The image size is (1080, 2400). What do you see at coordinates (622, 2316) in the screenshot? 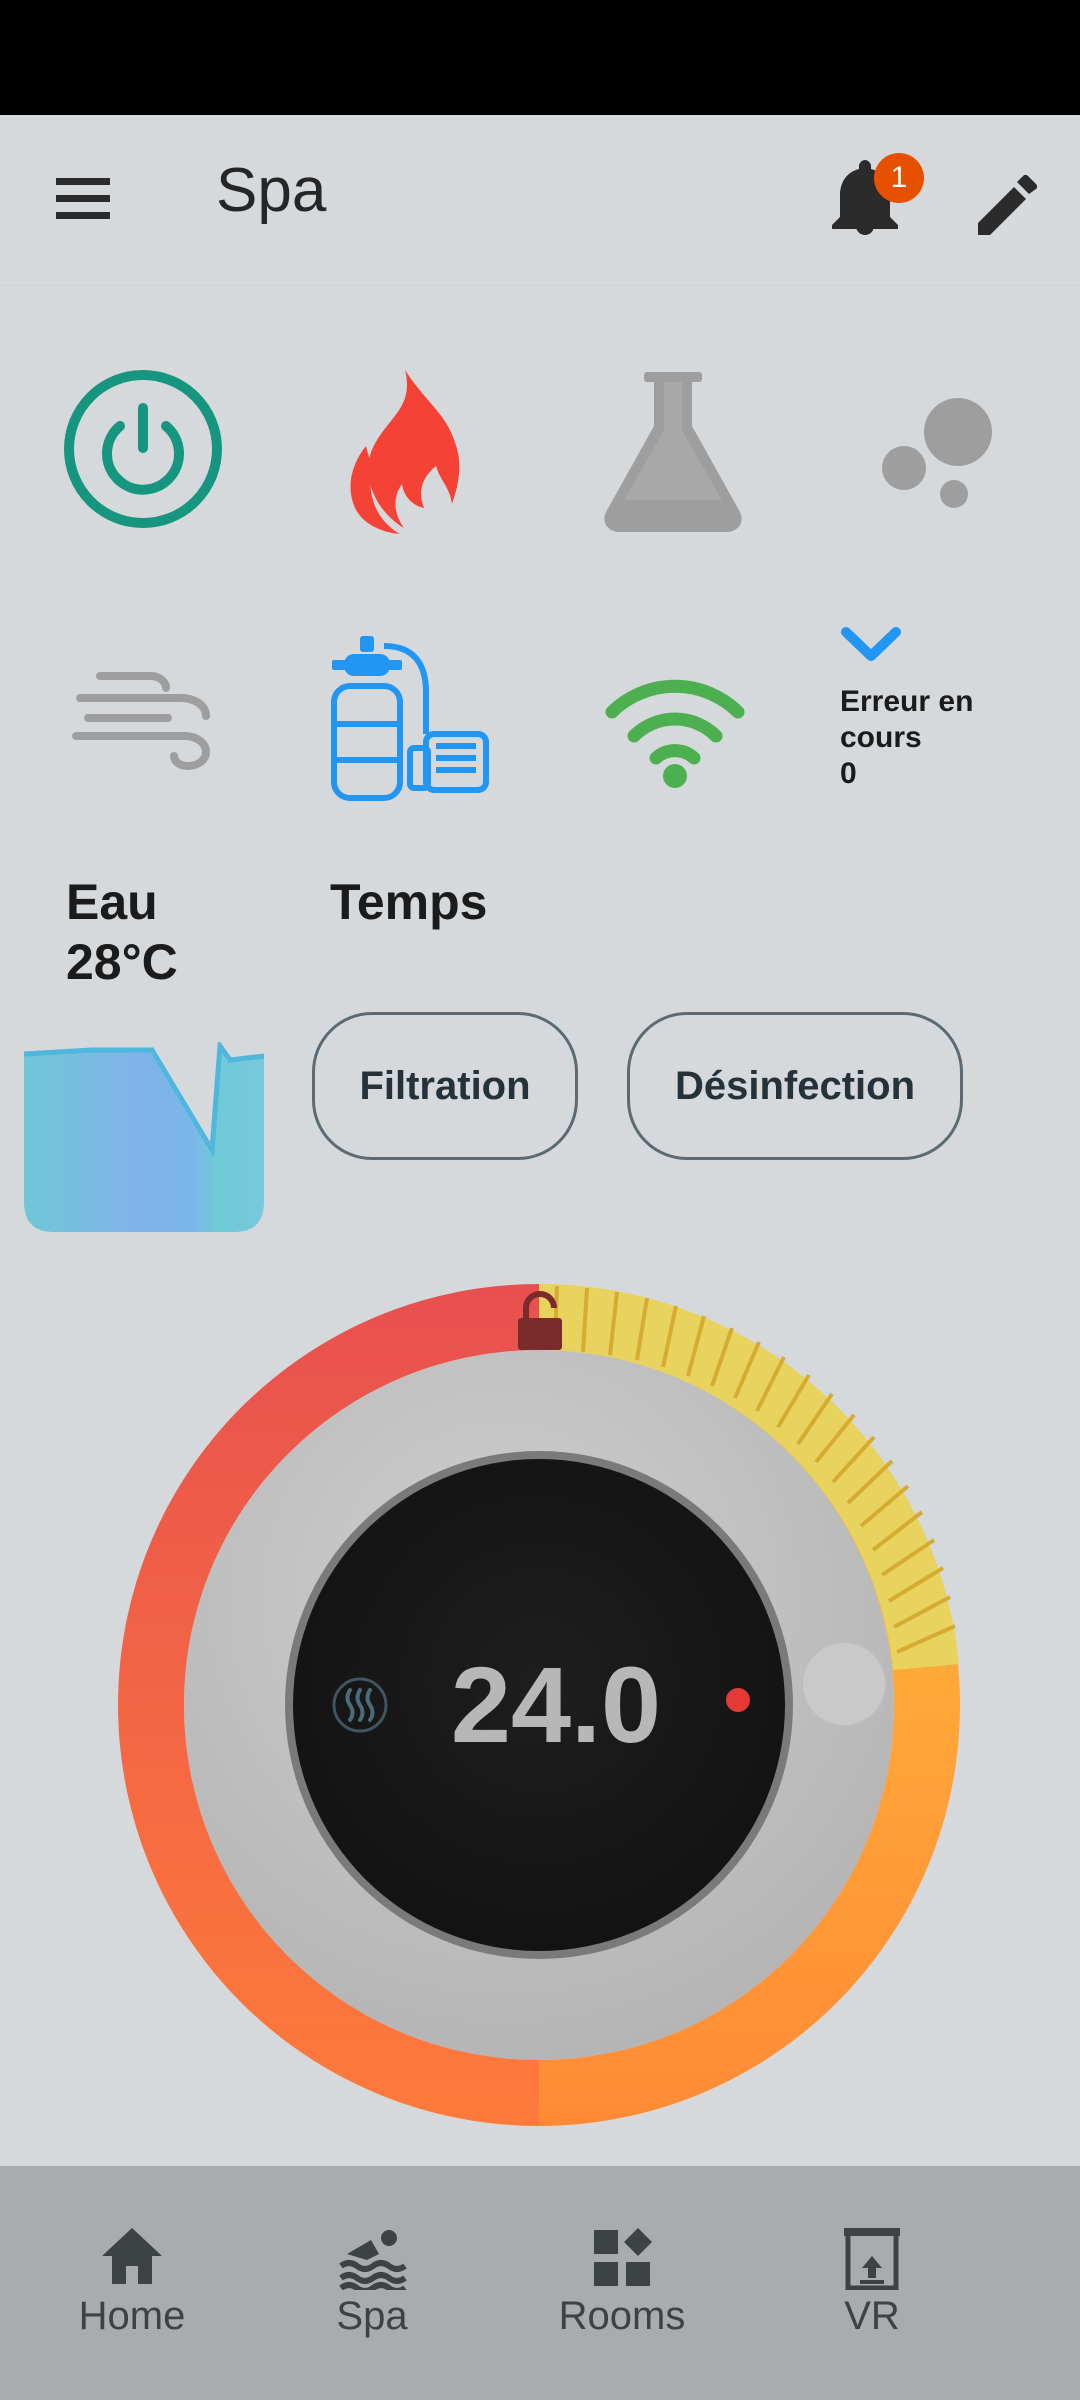
I see `nav-rooms-label: Rooms` at bounding box center [622, 2316].